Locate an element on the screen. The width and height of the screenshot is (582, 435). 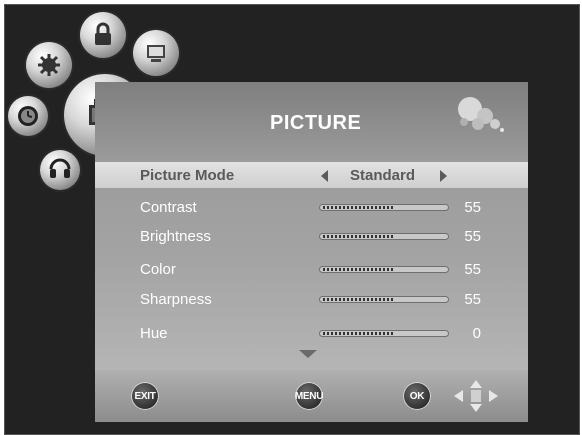
hue-value: 0 is located at coordinates (476, 333).